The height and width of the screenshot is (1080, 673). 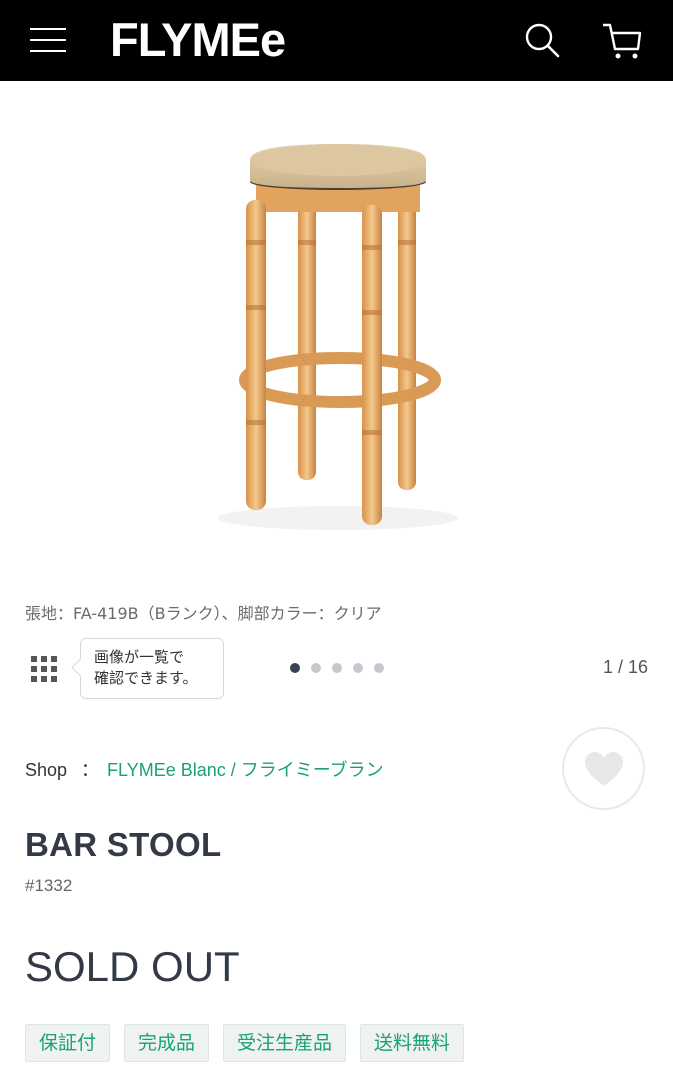 I want to click on tag-assembled: 完成品, so click(x=167, y=1043).